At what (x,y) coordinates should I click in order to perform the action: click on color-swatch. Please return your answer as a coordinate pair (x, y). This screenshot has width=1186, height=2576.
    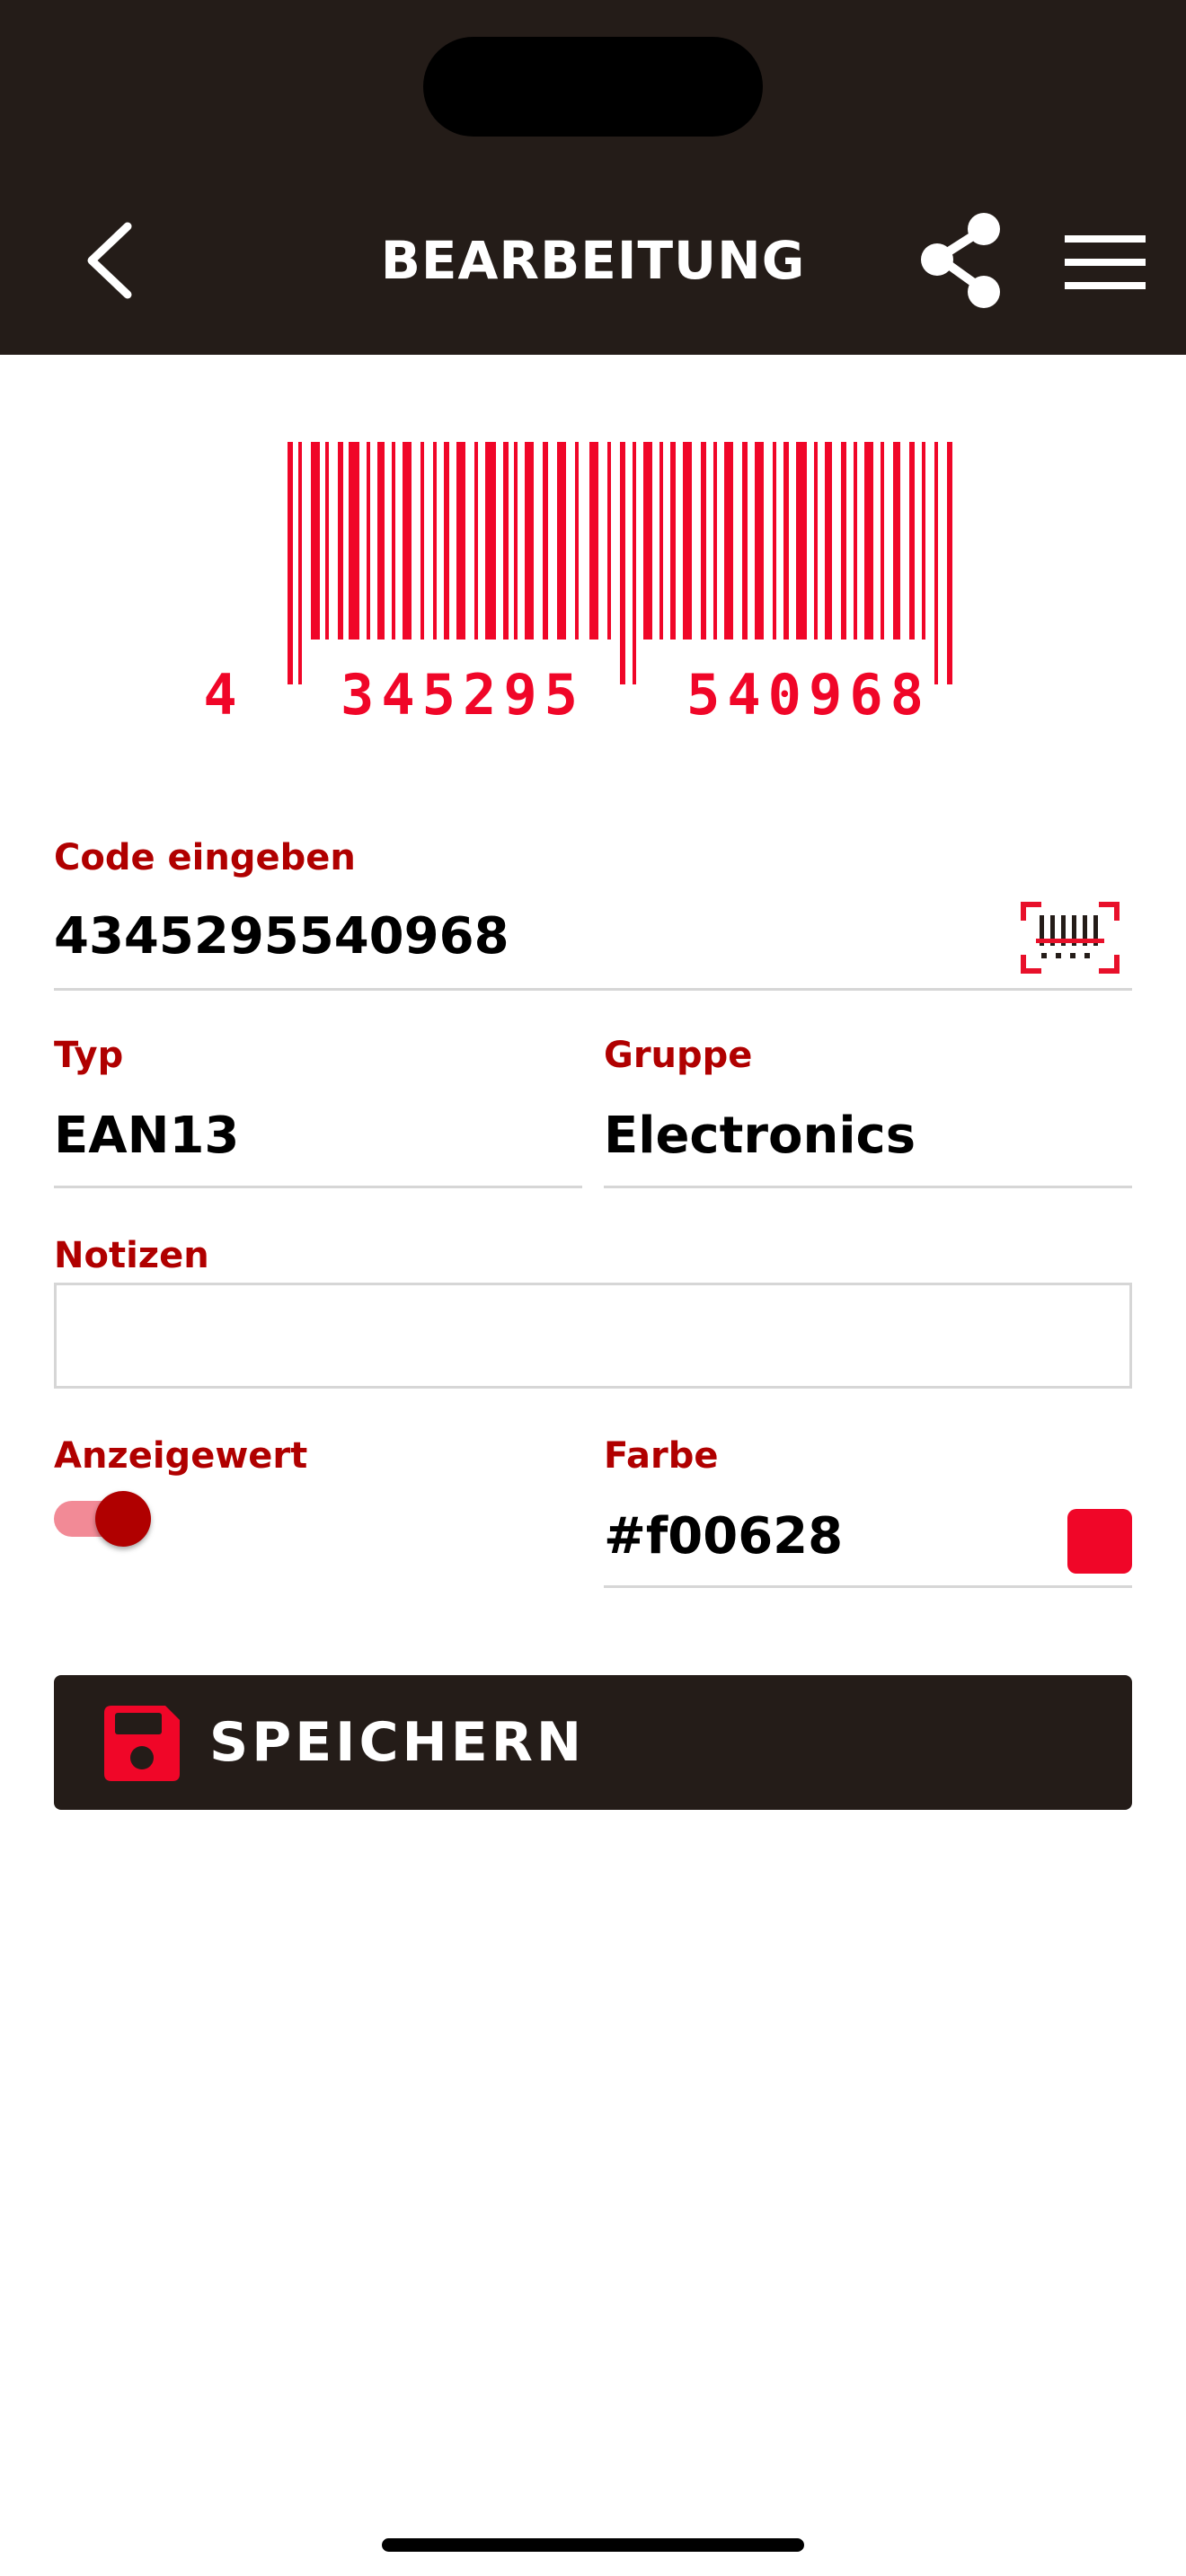
    Looking at the image, I should click on (1099, 1541).